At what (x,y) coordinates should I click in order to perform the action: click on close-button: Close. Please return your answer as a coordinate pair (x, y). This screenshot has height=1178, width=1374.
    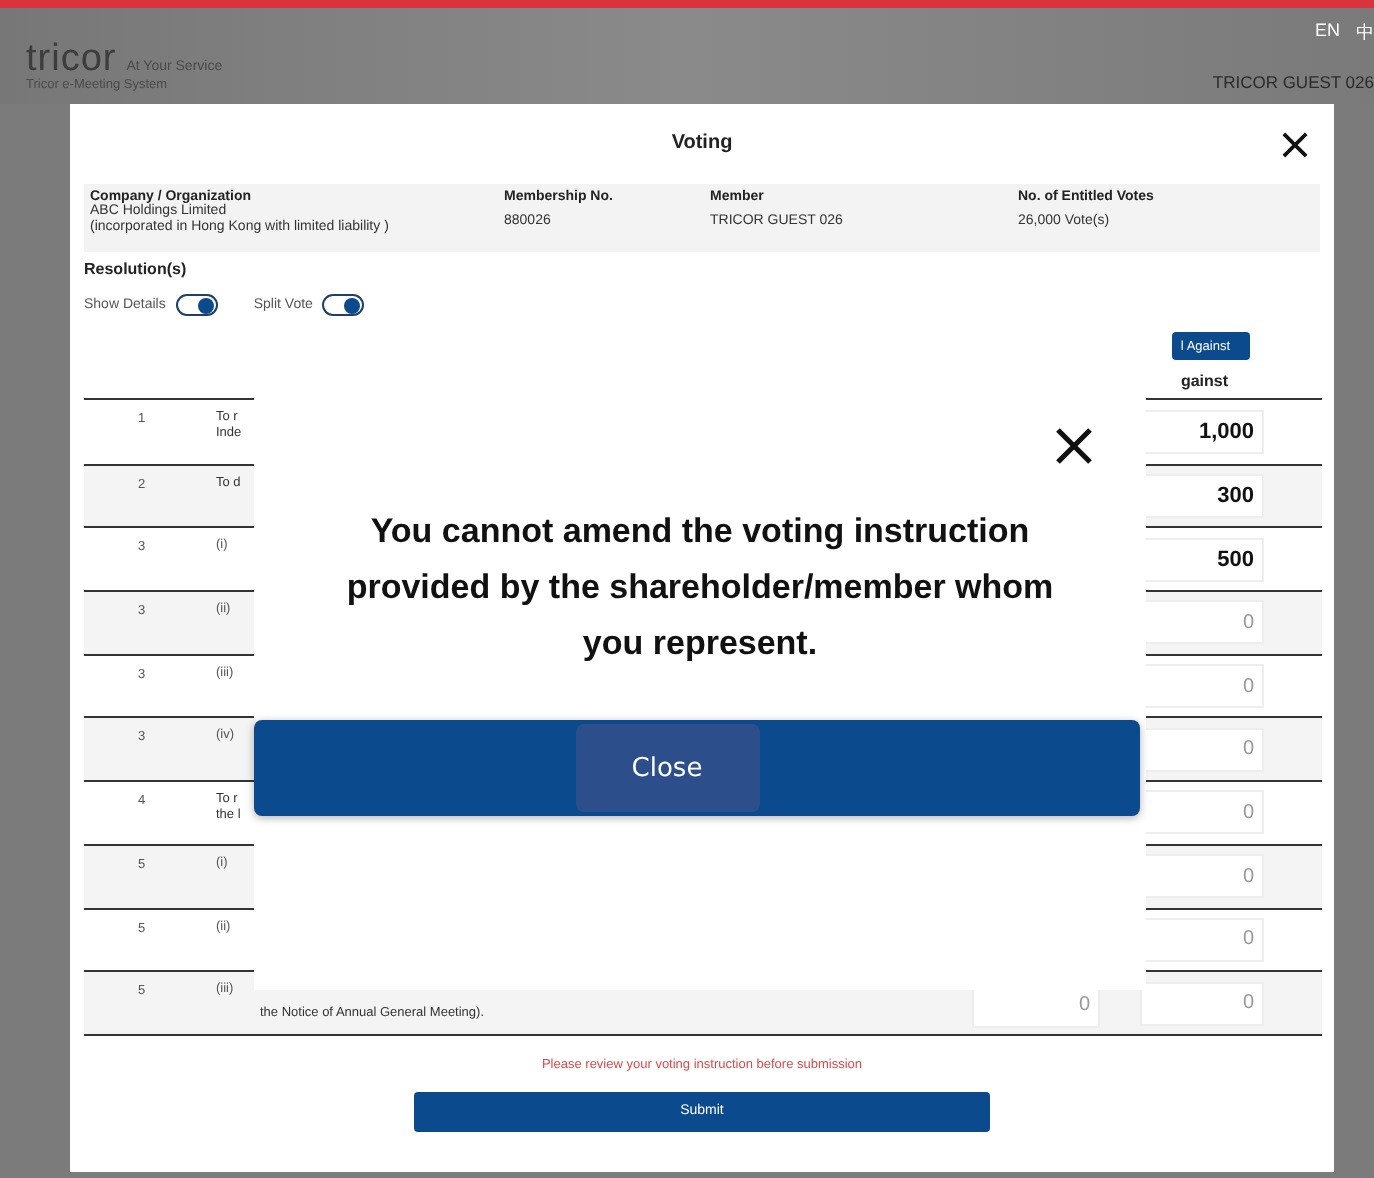
    Looking at the image, I should click on (667, 768).